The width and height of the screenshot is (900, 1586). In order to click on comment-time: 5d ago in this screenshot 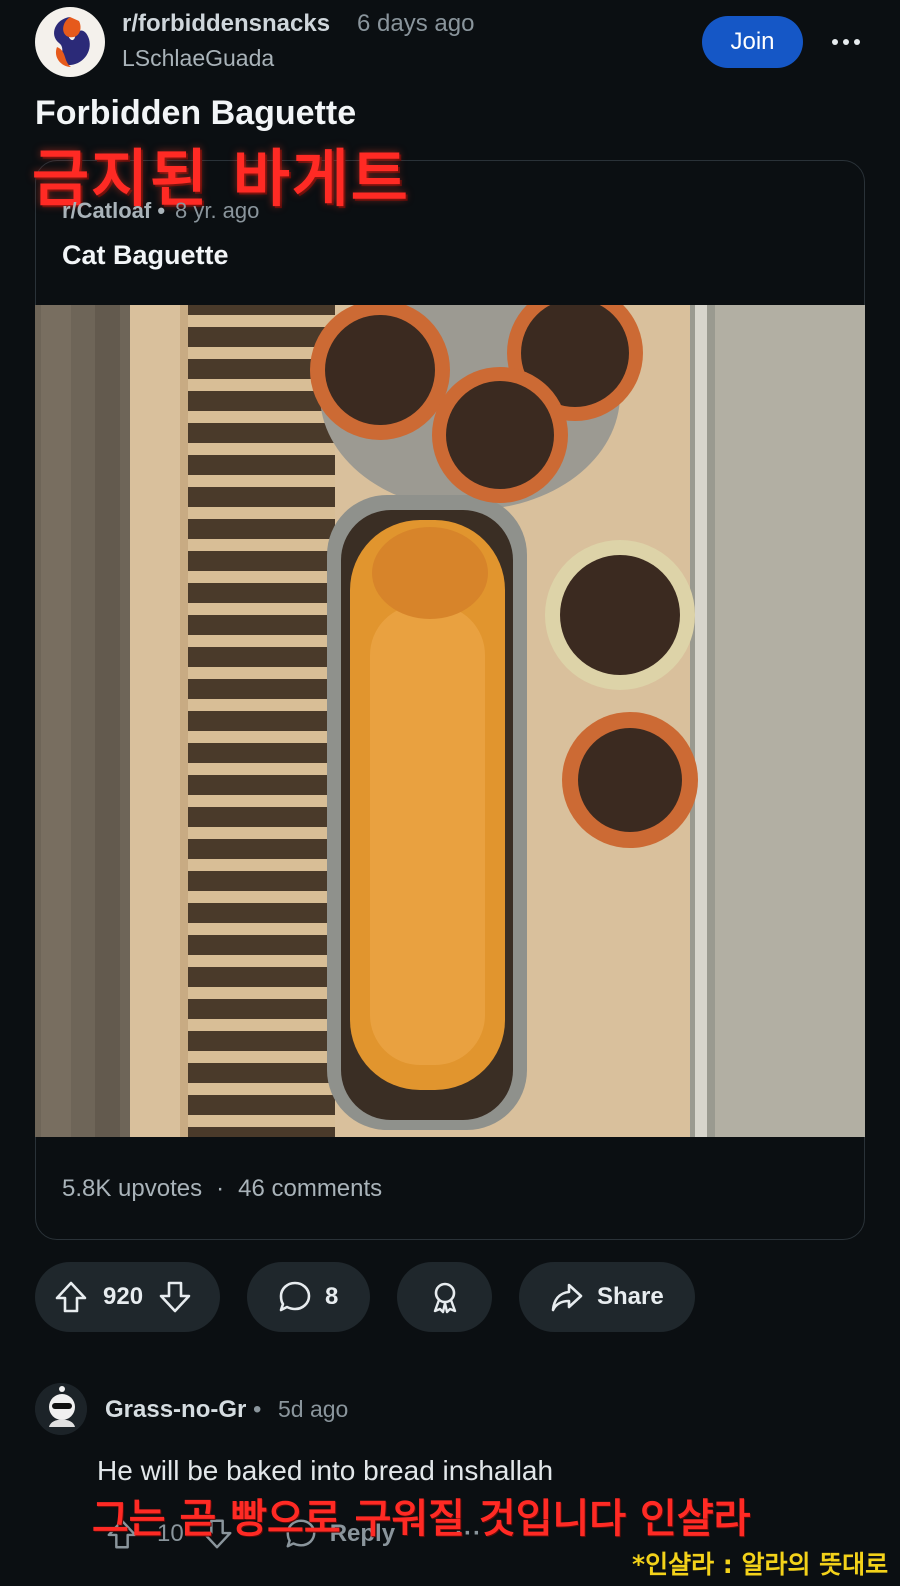, I will do `click(313, 1409)`.